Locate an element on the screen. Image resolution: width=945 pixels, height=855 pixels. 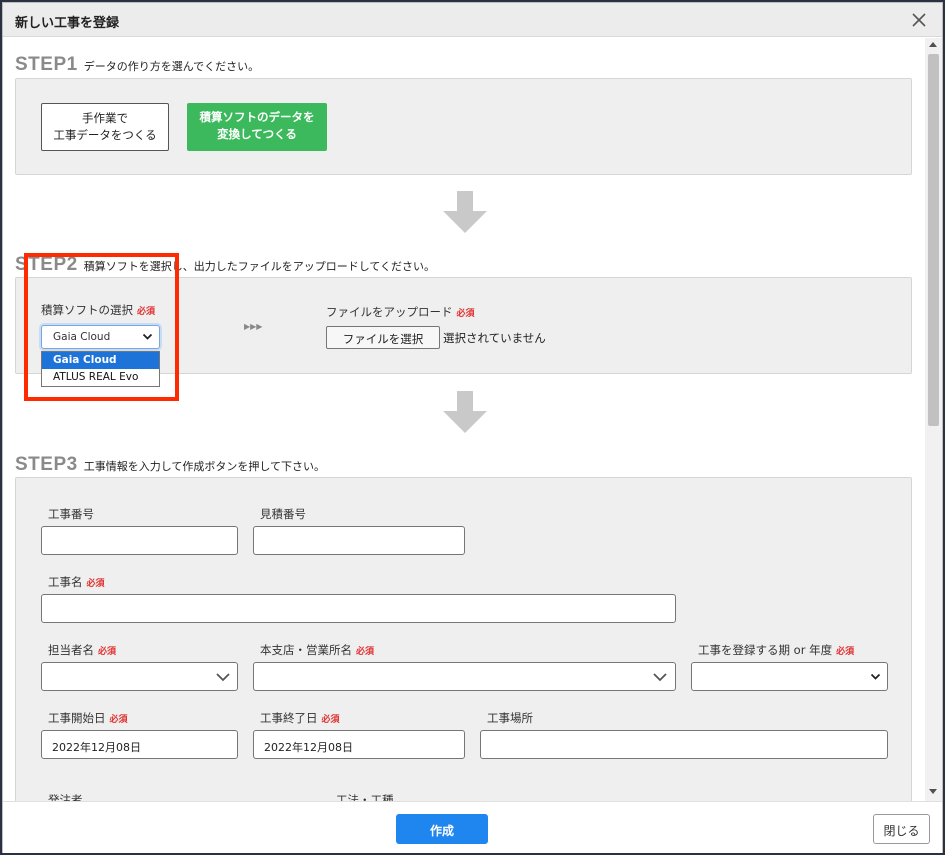
manual-create-line2: 工事データをつくる is located at coordinates (105, 135).